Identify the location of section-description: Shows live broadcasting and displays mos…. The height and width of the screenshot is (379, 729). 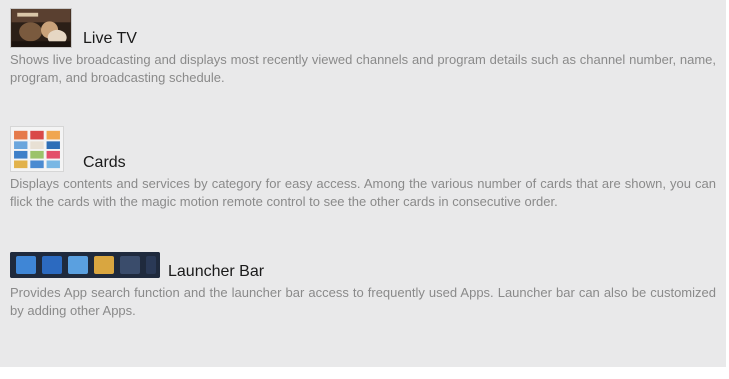
(363, 68).